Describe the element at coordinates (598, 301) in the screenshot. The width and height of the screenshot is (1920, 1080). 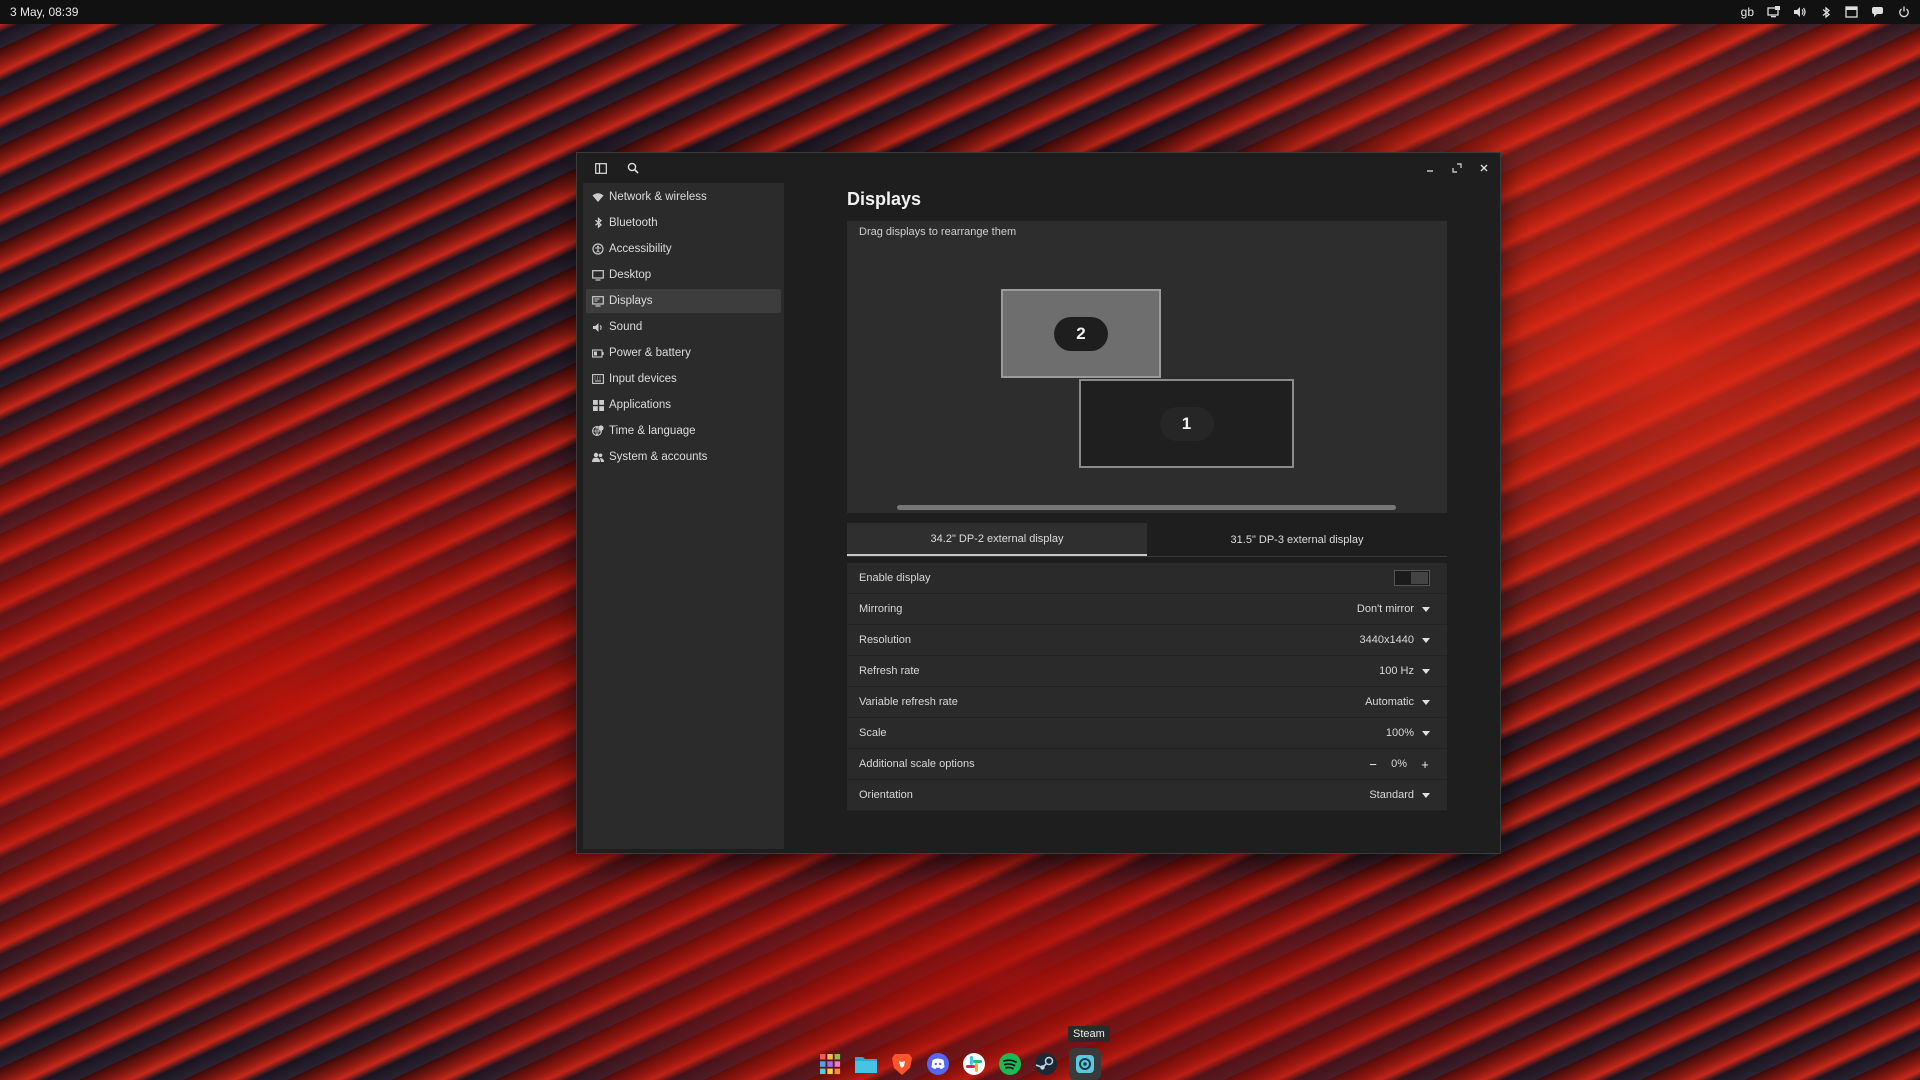
I see `display-icon` at that location.